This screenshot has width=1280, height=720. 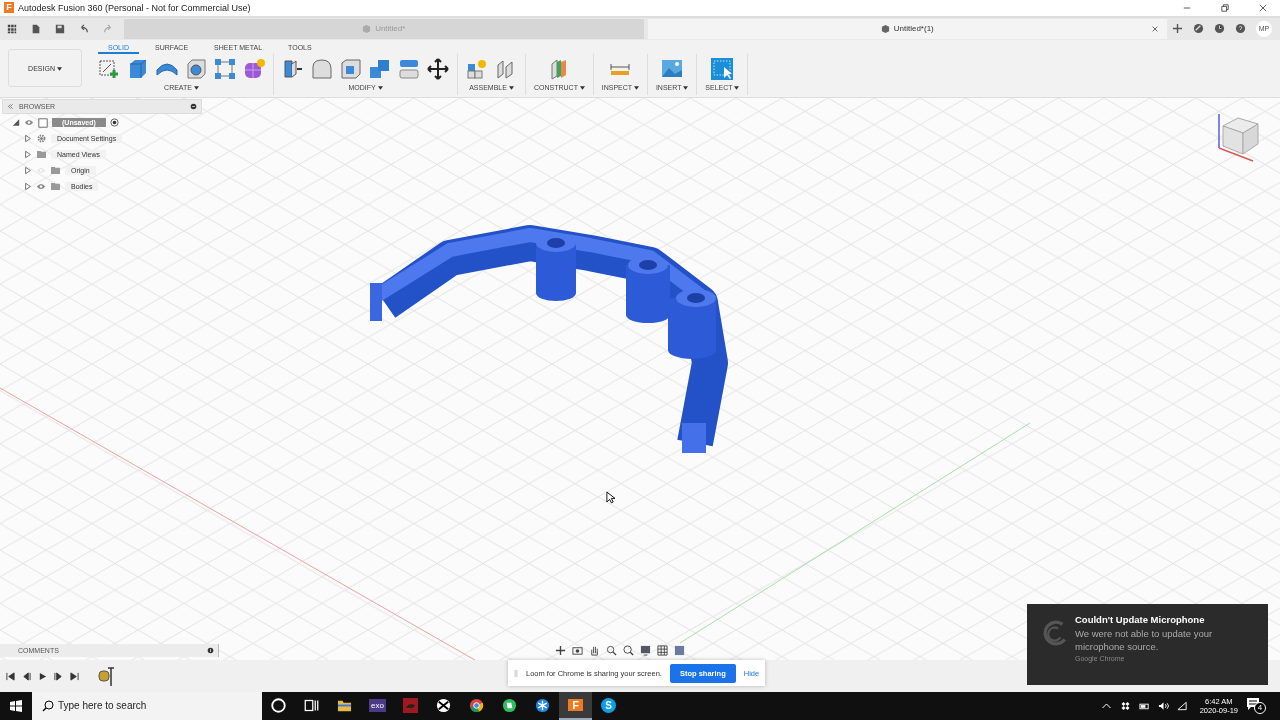 I want to click on sketch-icon, so click(x=109, y=68).